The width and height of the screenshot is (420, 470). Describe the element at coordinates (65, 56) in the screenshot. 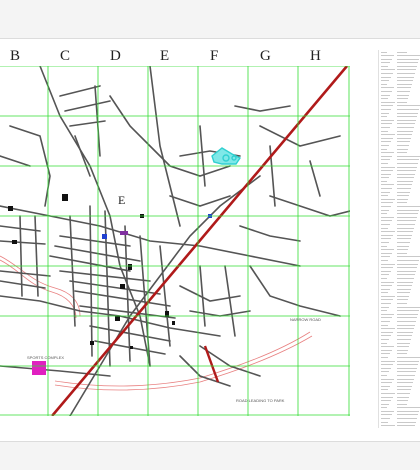

I see `column-label-c: C` at that location.